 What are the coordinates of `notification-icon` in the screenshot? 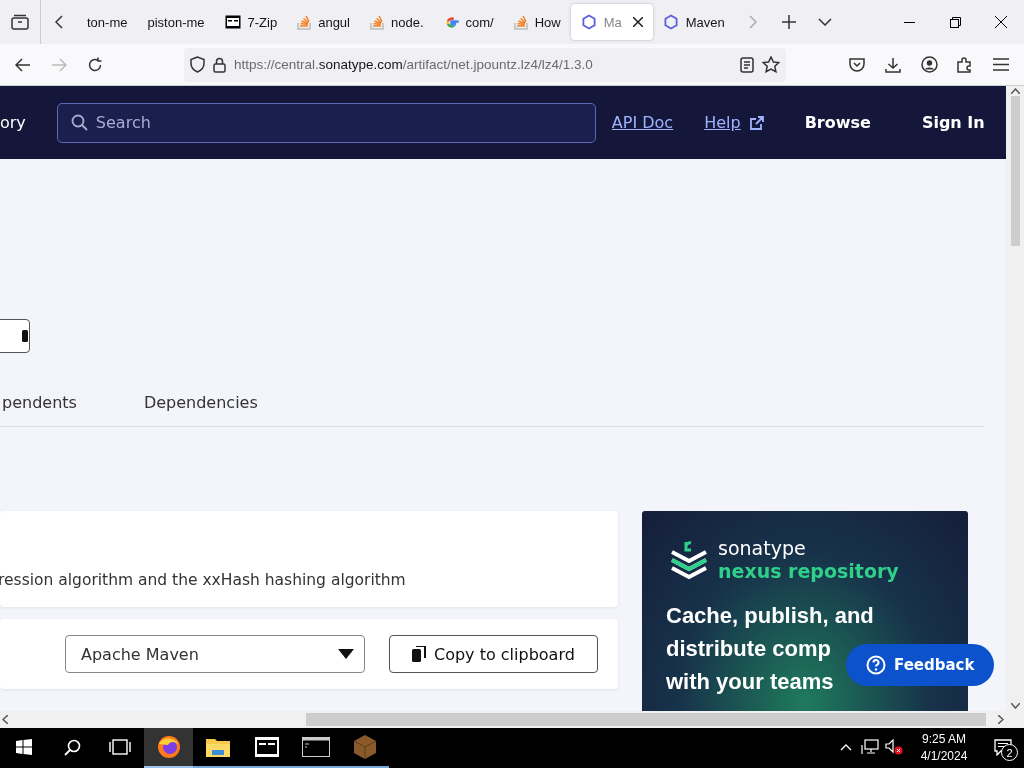 It's located at (1003, 747).